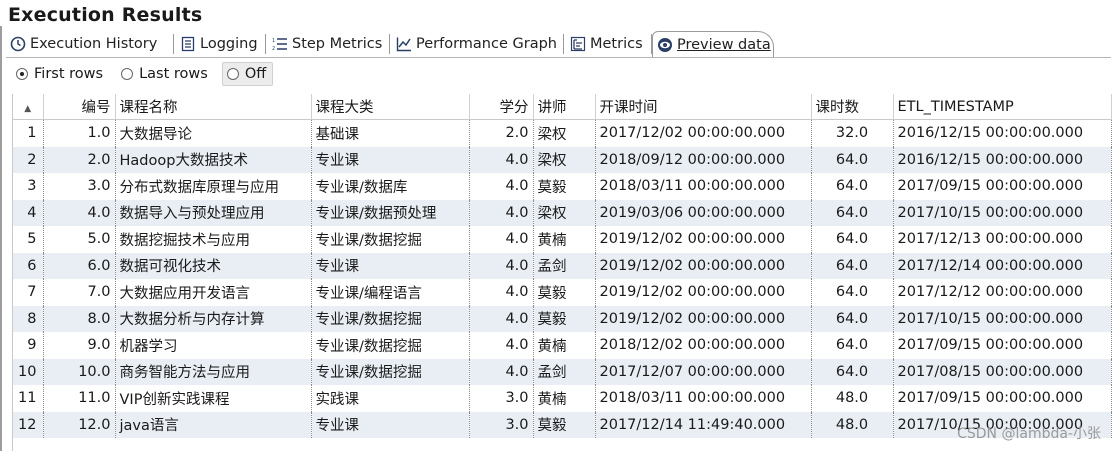 This screenshot has height=451, width=1115. Describe the element at coordinates (213, 159) in the screenshot. I see `table-cell: Hadoop大数据技术` at that location.